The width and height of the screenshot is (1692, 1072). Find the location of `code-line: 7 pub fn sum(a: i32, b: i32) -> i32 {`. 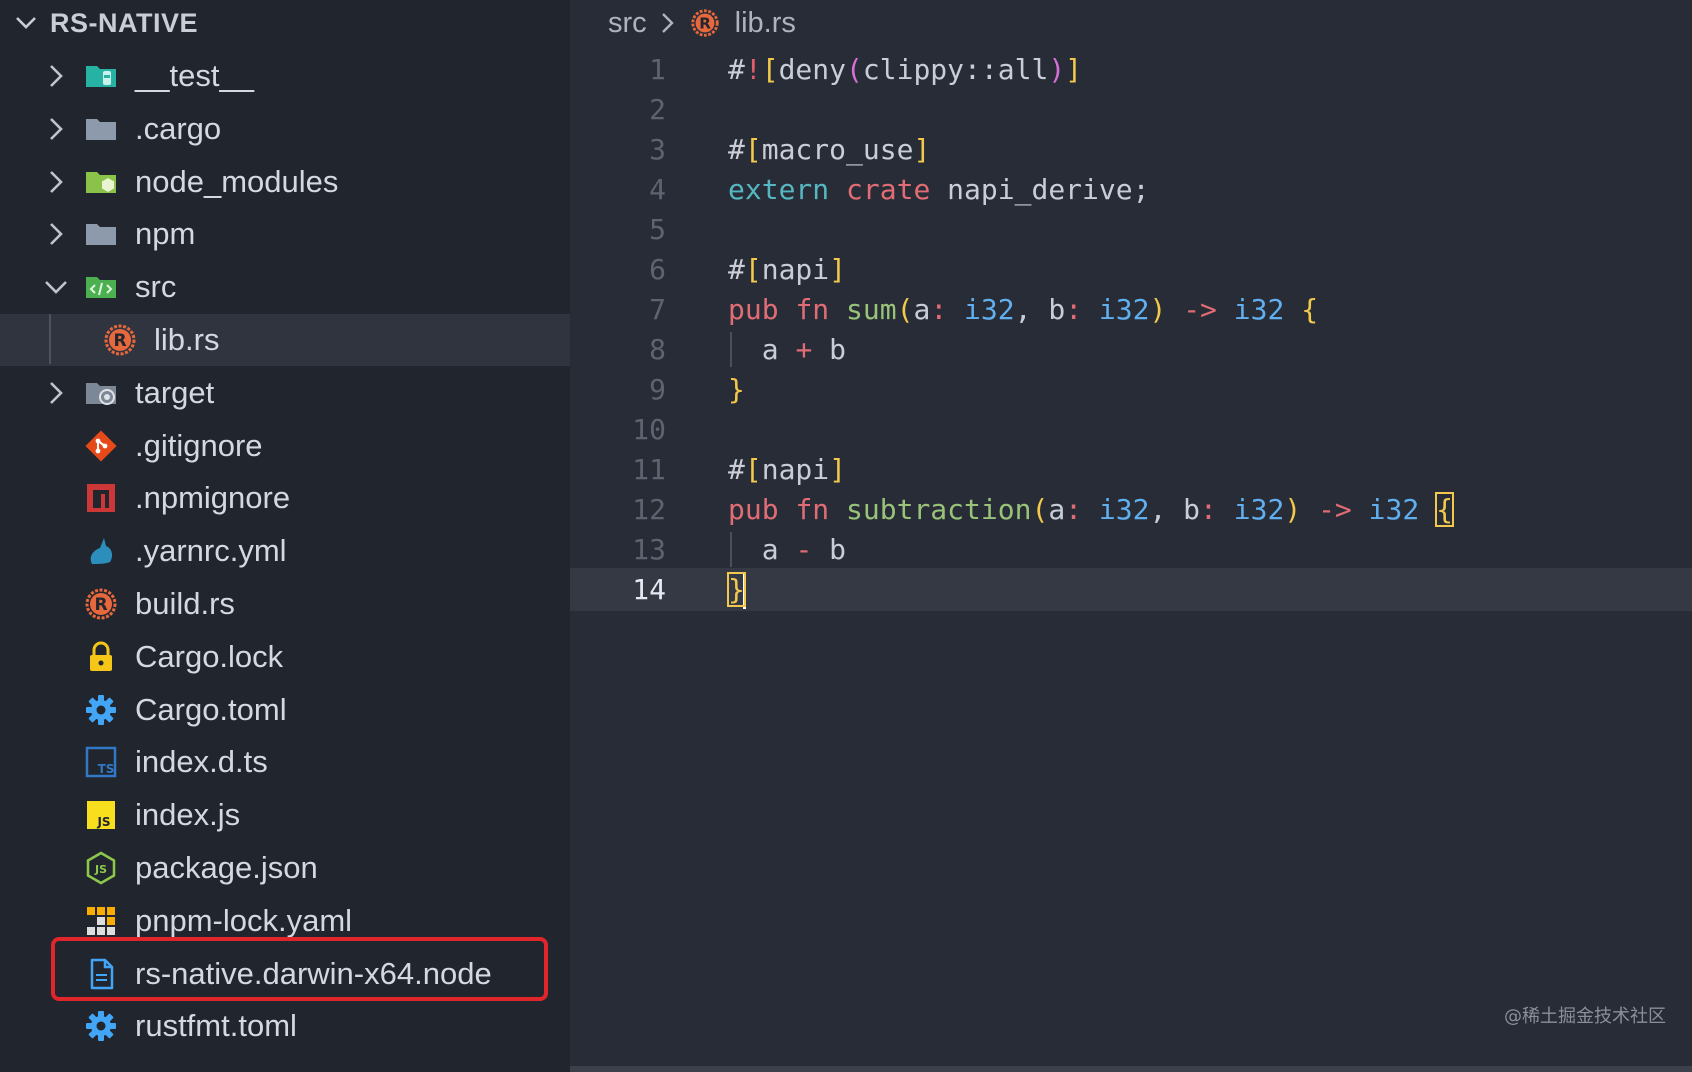

code-line: 7 pub fn sum(a: i32, b: i32) -> i32 { is located at coordinates (1131, 309).